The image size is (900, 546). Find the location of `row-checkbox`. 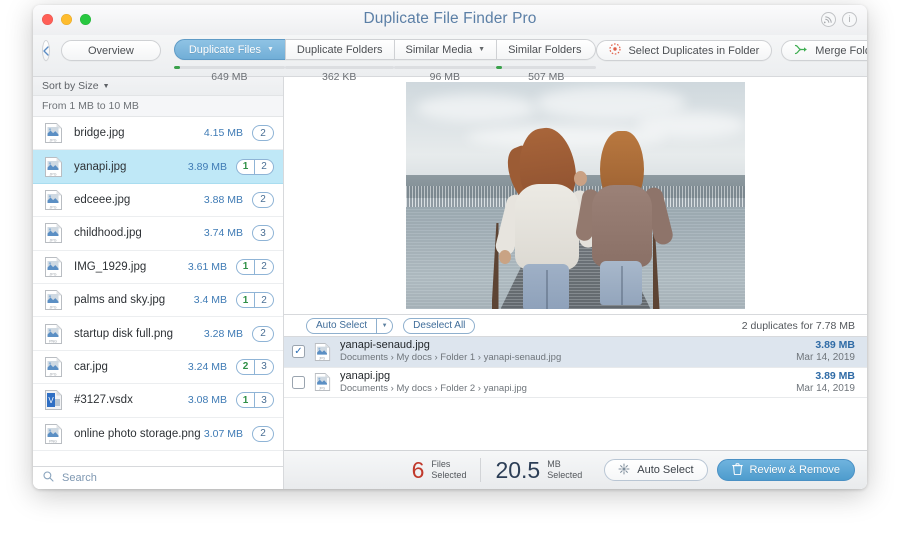

row-checkbox is located at coordinates (298, 382).